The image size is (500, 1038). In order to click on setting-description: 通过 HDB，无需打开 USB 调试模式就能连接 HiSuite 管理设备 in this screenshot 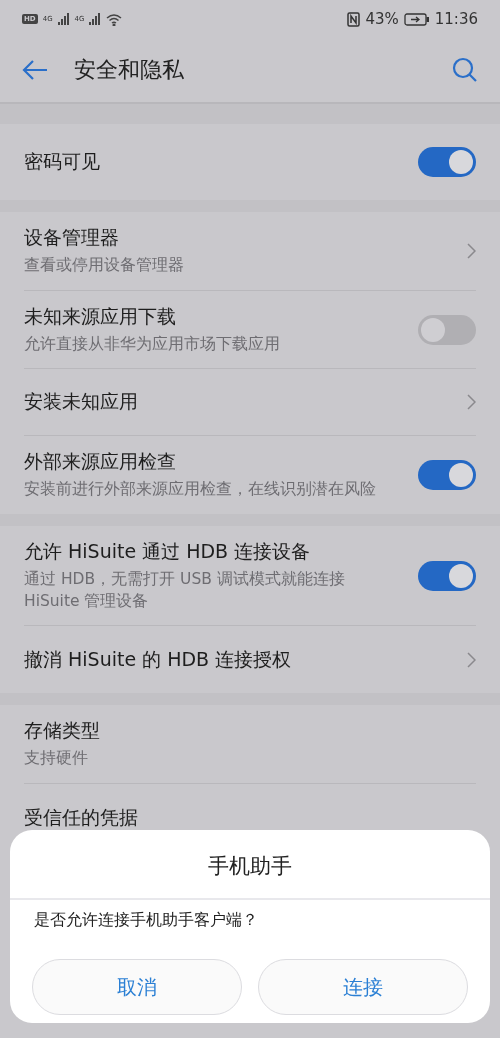, I will do `click(185, 590)`.